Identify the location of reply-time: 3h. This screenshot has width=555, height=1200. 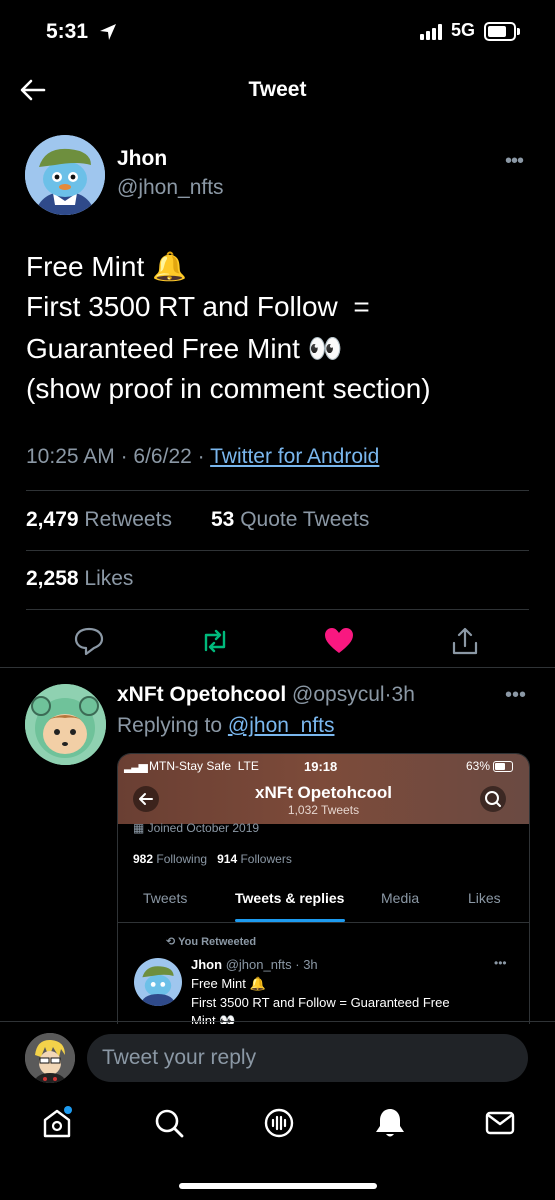
(403, 694).